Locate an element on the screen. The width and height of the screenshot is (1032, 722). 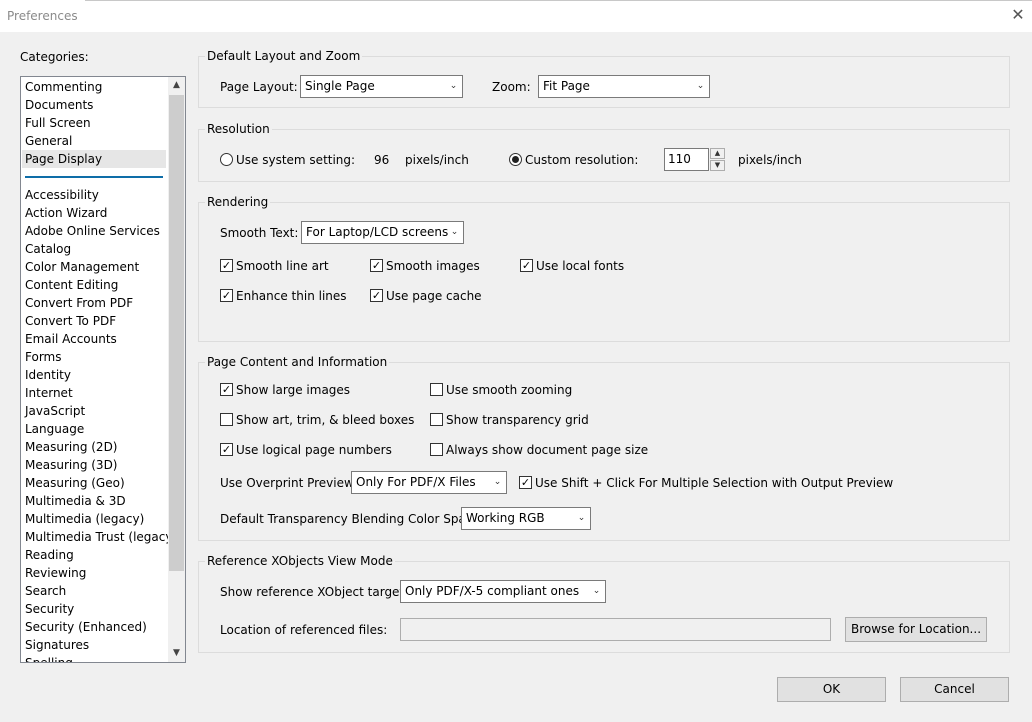
custom-resolution-unit: pixels/inch is located at coordinates (770, 160).